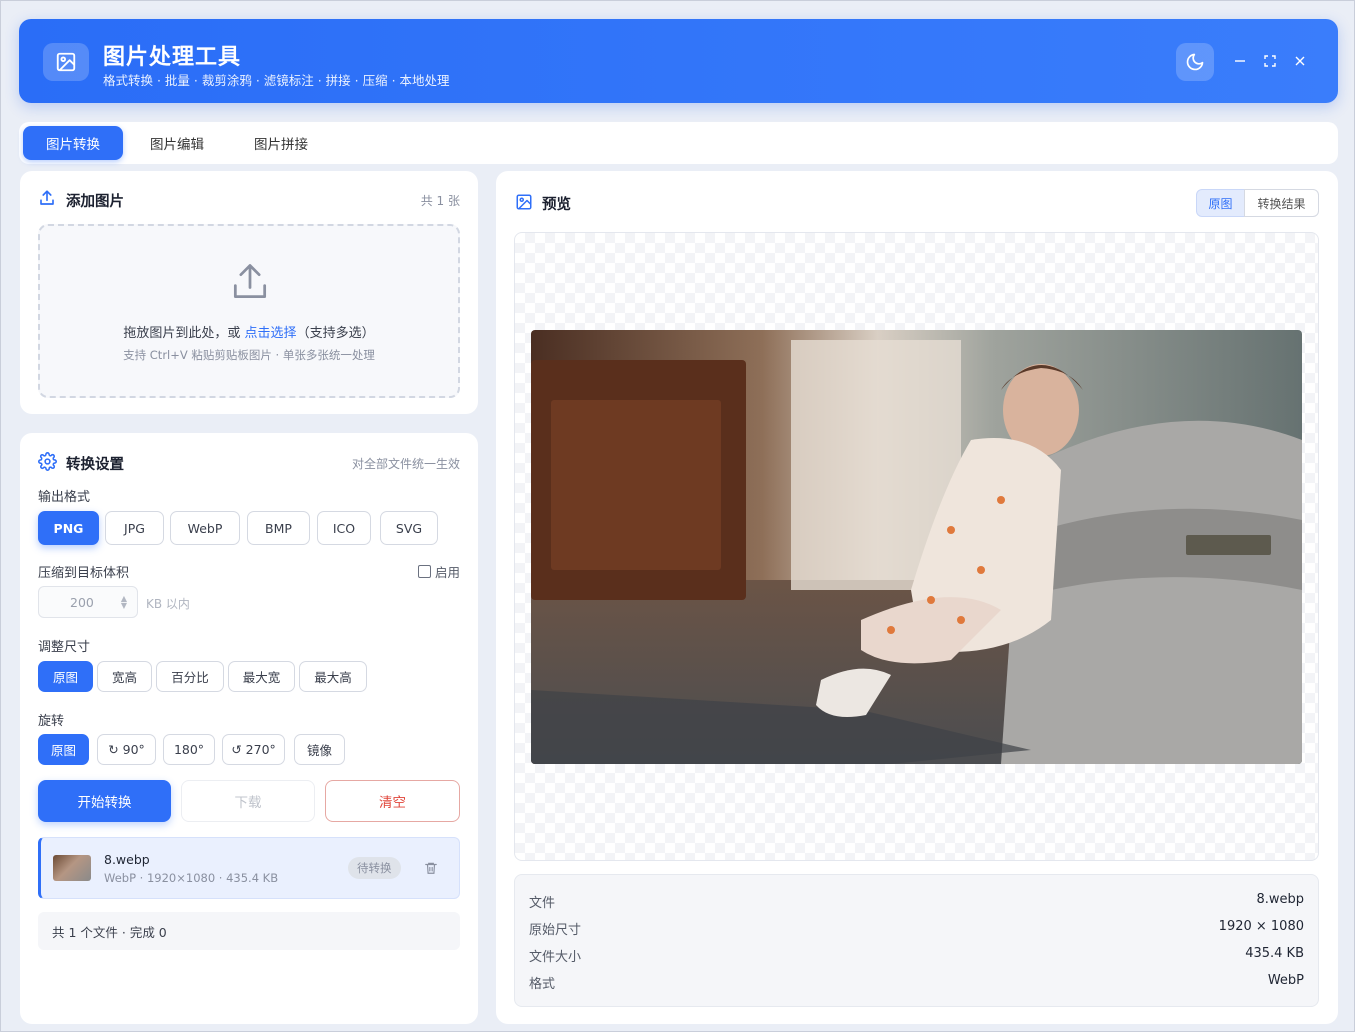 This screenshot has width=1355, height=1032. I want to click on info-key-format: 格式, so click(542, 984).